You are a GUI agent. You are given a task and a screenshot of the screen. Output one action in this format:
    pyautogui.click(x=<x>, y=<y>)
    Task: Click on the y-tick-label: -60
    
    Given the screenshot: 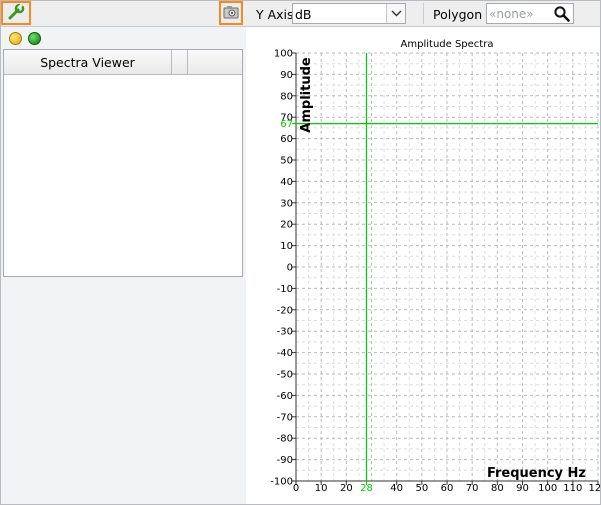 What is the action you would take?
    pyautogui.click(x=285, y=396)
    